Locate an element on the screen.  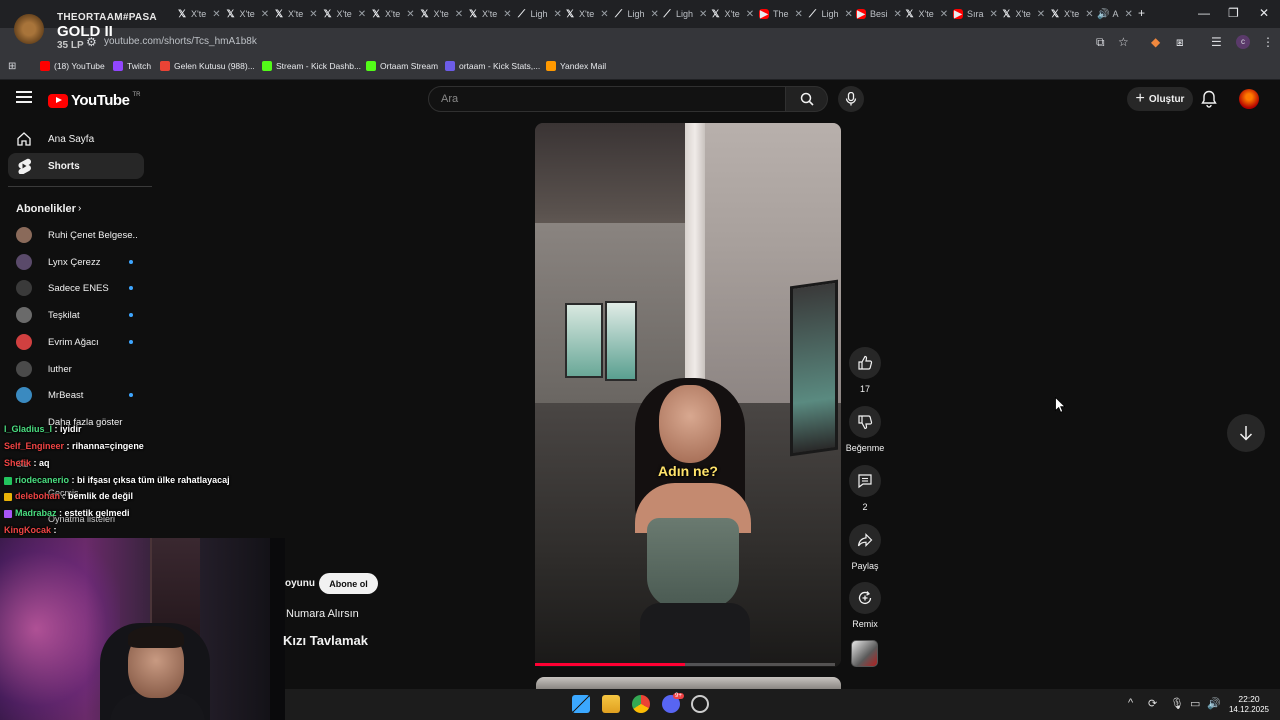
sidebar-item-shorts: Shorts is located at coordinates (76, 166).